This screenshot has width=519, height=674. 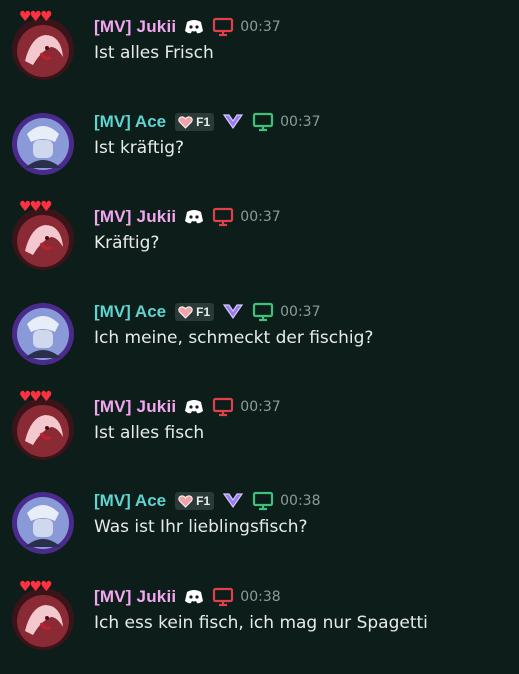 I want to click on message-text: Ist alles Frisch, so click(x=154, y=53).